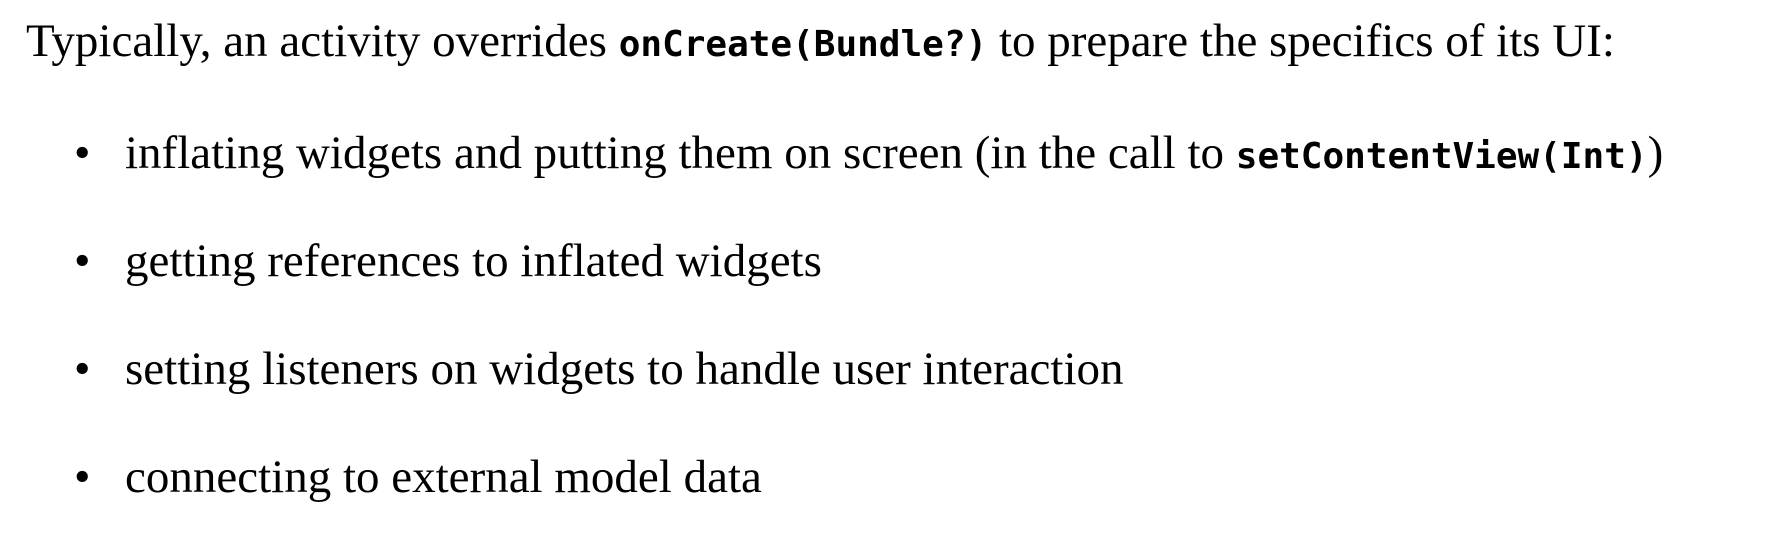  I want to click on intro-text-after: to prepare the specifics of its UI:, so click(1301, 41).